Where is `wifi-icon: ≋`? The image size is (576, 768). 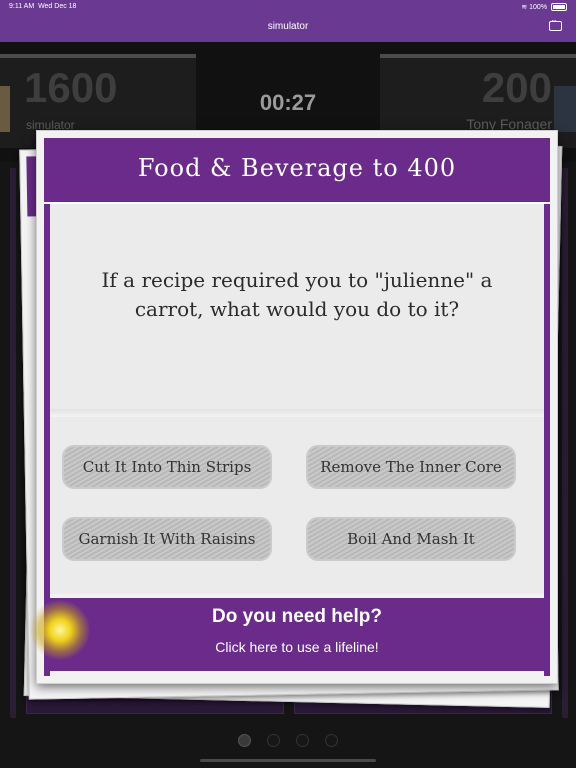 wifi-icon: ≋ is located at coordinates (524, 7).